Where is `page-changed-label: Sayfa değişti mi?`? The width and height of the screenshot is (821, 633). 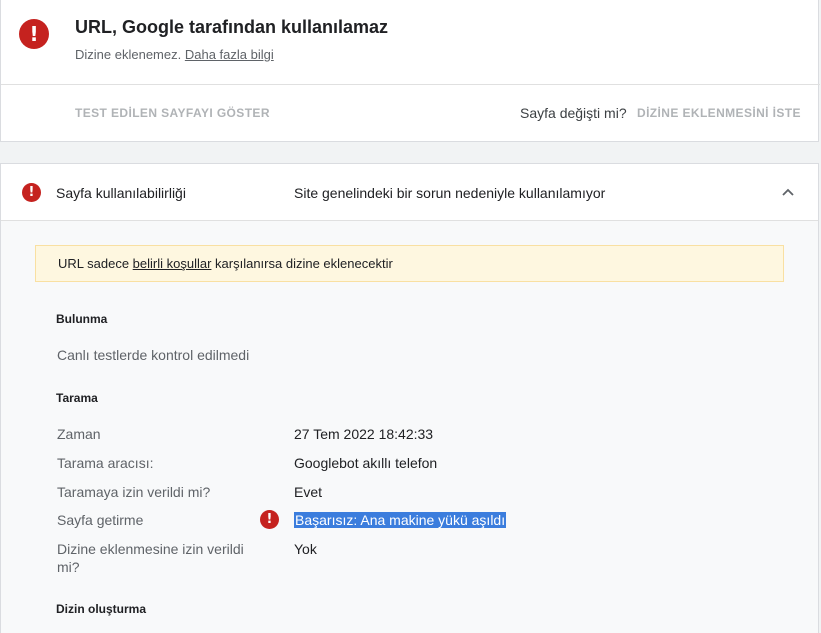
page-changed-label: Sayfa değişti mi? is located at coordinates (573, 113).